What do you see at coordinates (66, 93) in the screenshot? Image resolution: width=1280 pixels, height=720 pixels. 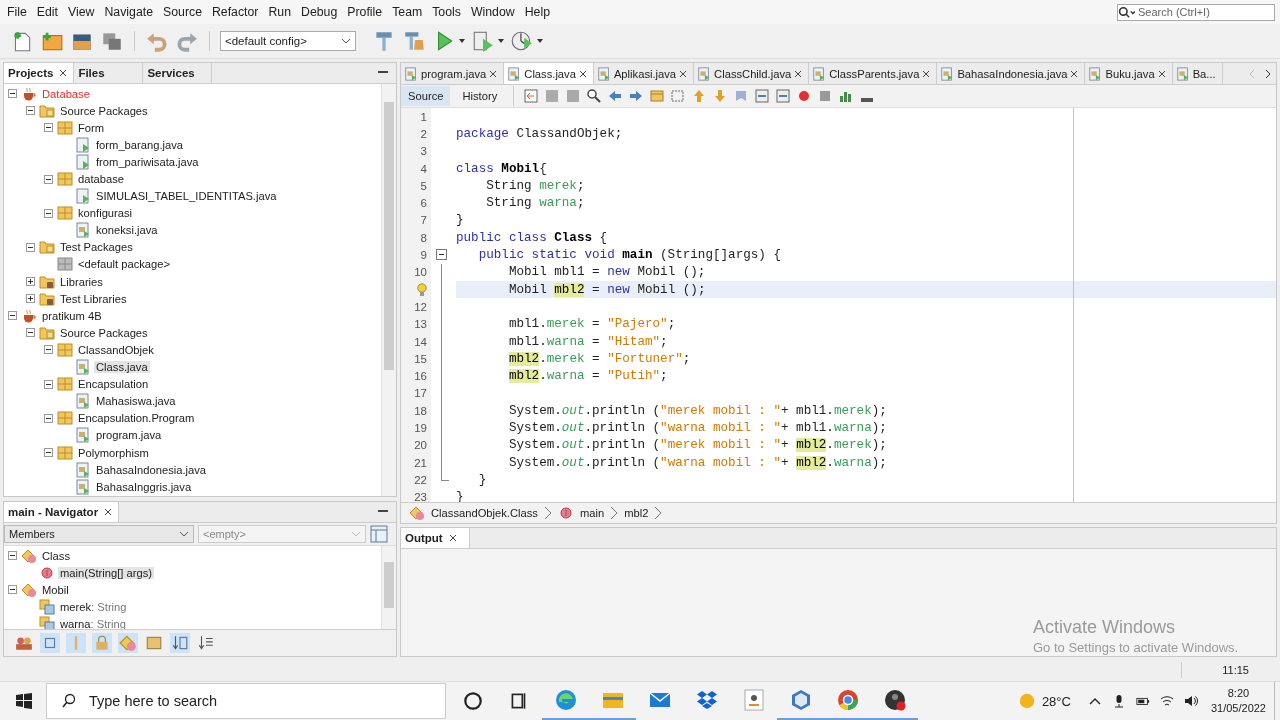 I see `tree-item: Database` at bounding box center [66, 93].